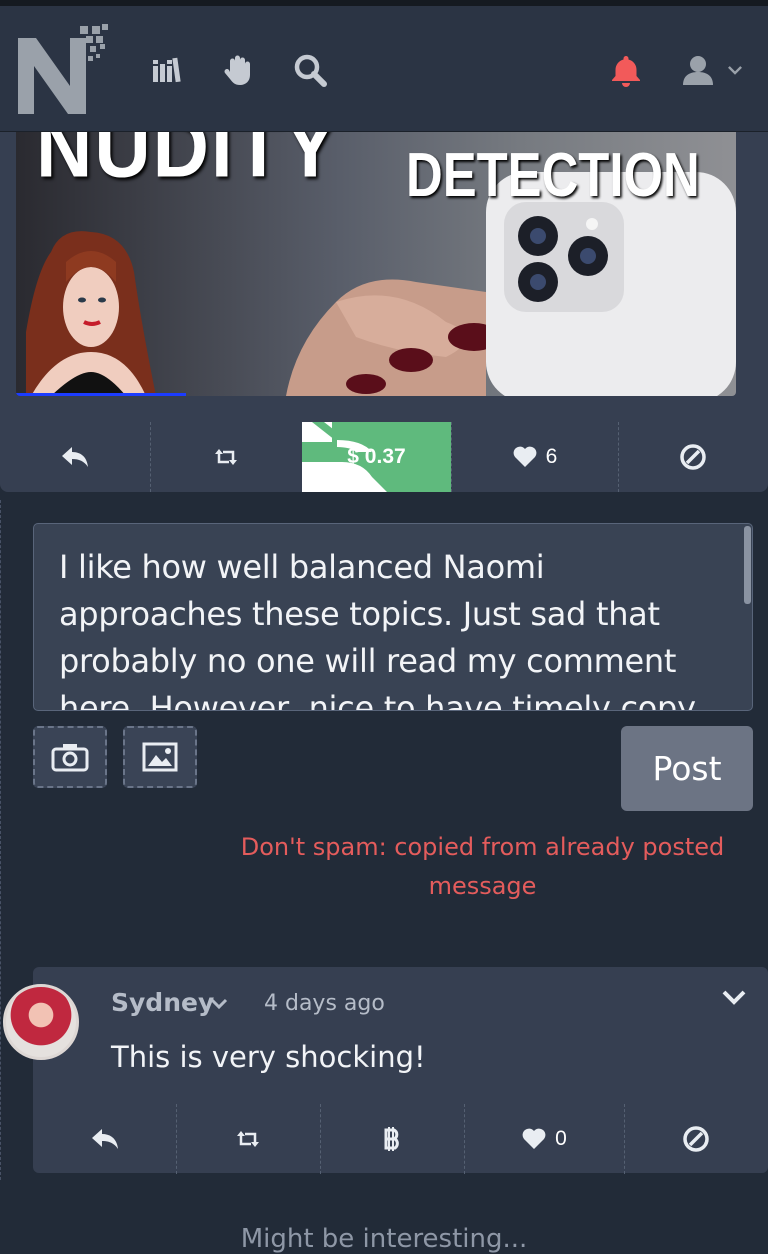  Describe the element at coordinates (734, 997) in the screenshot. I see `collapse-chevron-icon` at that location.